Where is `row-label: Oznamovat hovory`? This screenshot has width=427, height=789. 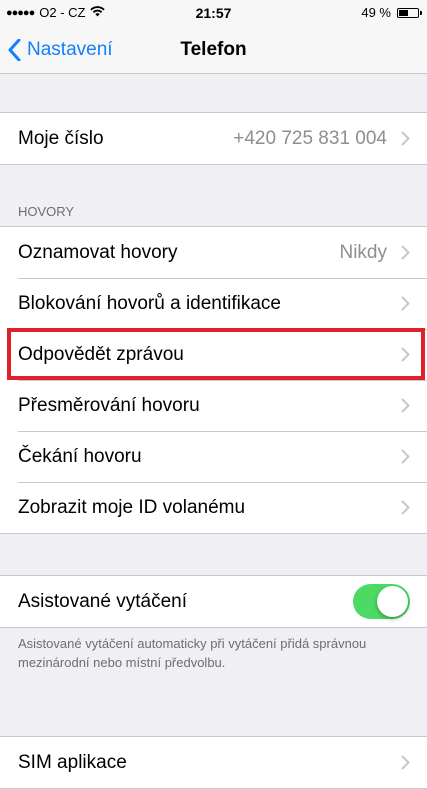 row-label: Oznamovat hovory is located at coordinates (98, 252).